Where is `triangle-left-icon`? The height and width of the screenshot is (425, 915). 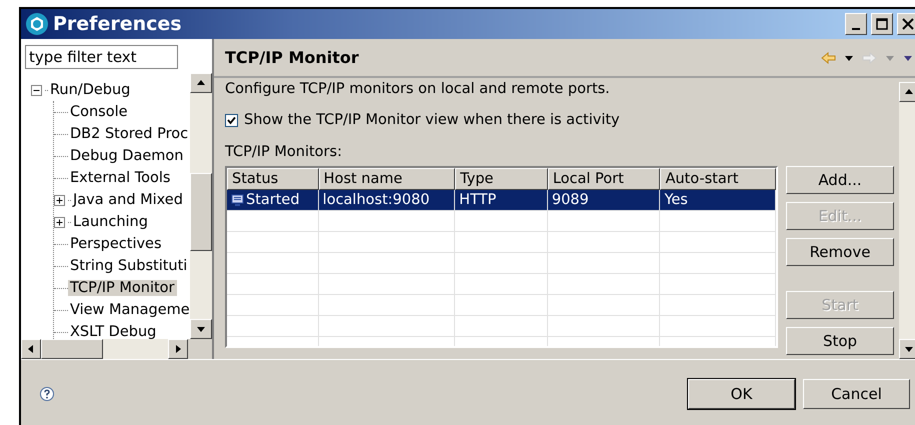
triangle-left-icon is located at coordinates (31, 349).